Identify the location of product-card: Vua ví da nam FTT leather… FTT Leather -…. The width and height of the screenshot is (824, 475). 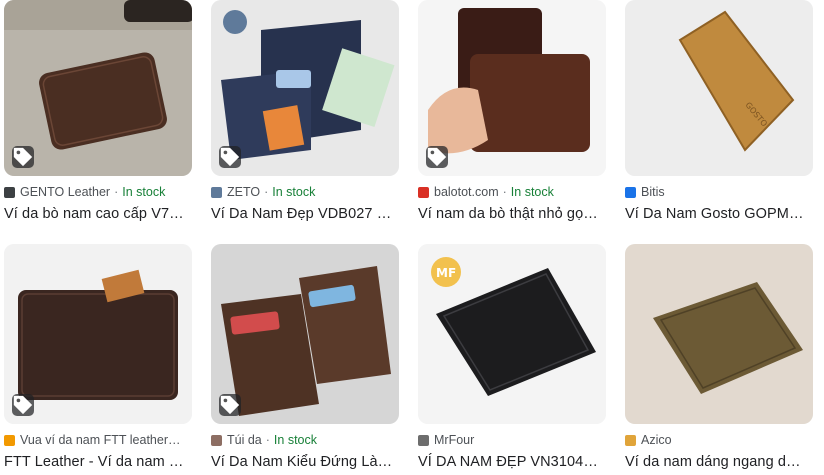
(98, 358).